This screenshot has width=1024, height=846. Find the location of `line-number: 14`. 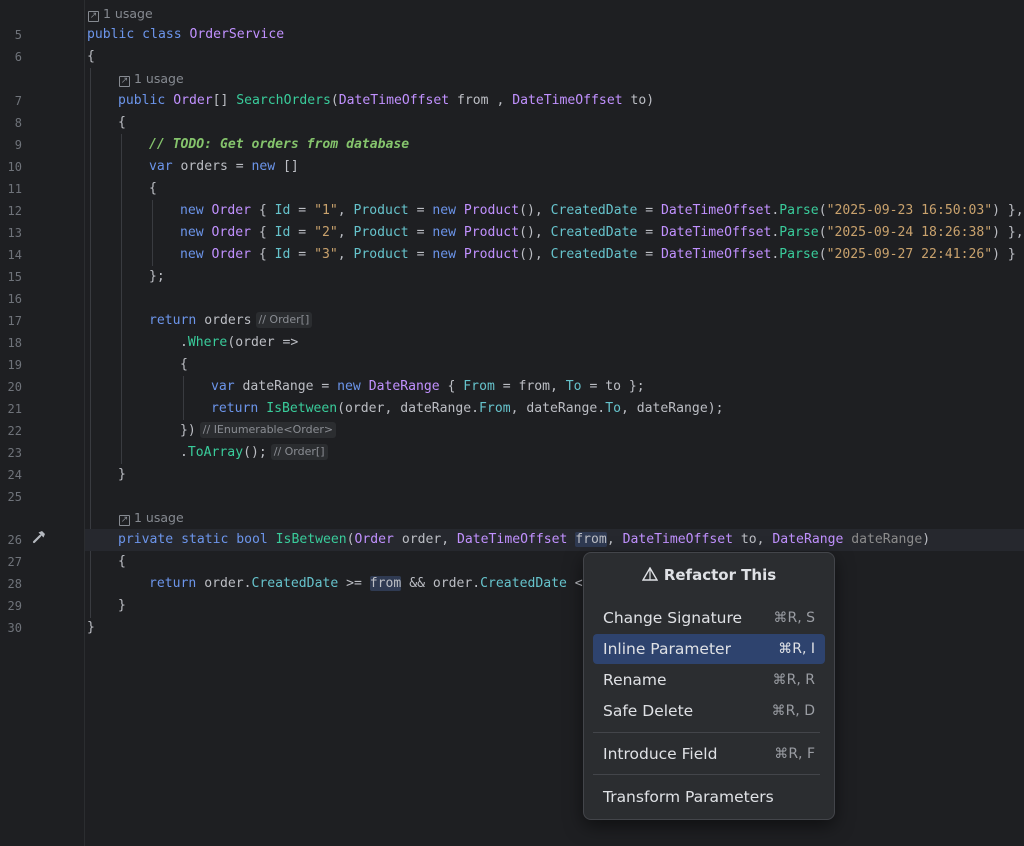

line-number: 14 is located at coordinates (14, 255).